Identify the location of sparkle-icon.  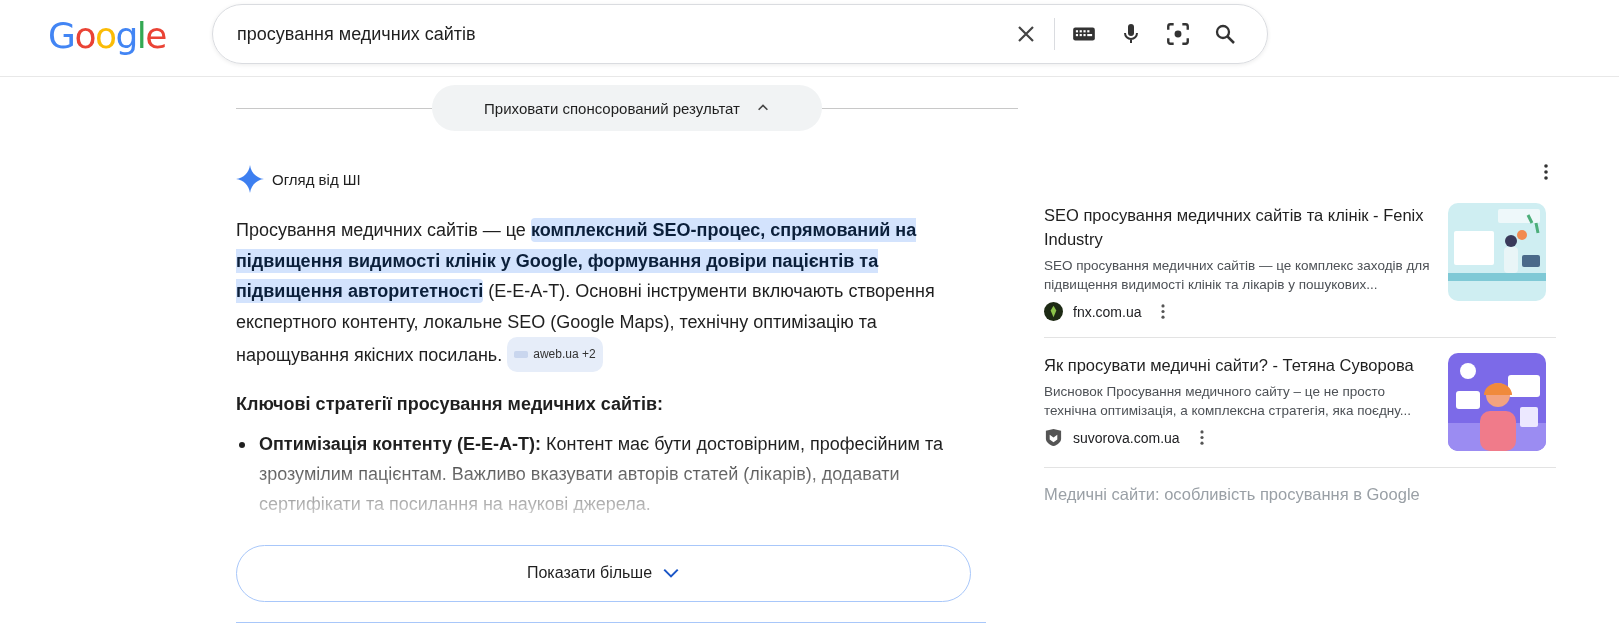
(250, 179).